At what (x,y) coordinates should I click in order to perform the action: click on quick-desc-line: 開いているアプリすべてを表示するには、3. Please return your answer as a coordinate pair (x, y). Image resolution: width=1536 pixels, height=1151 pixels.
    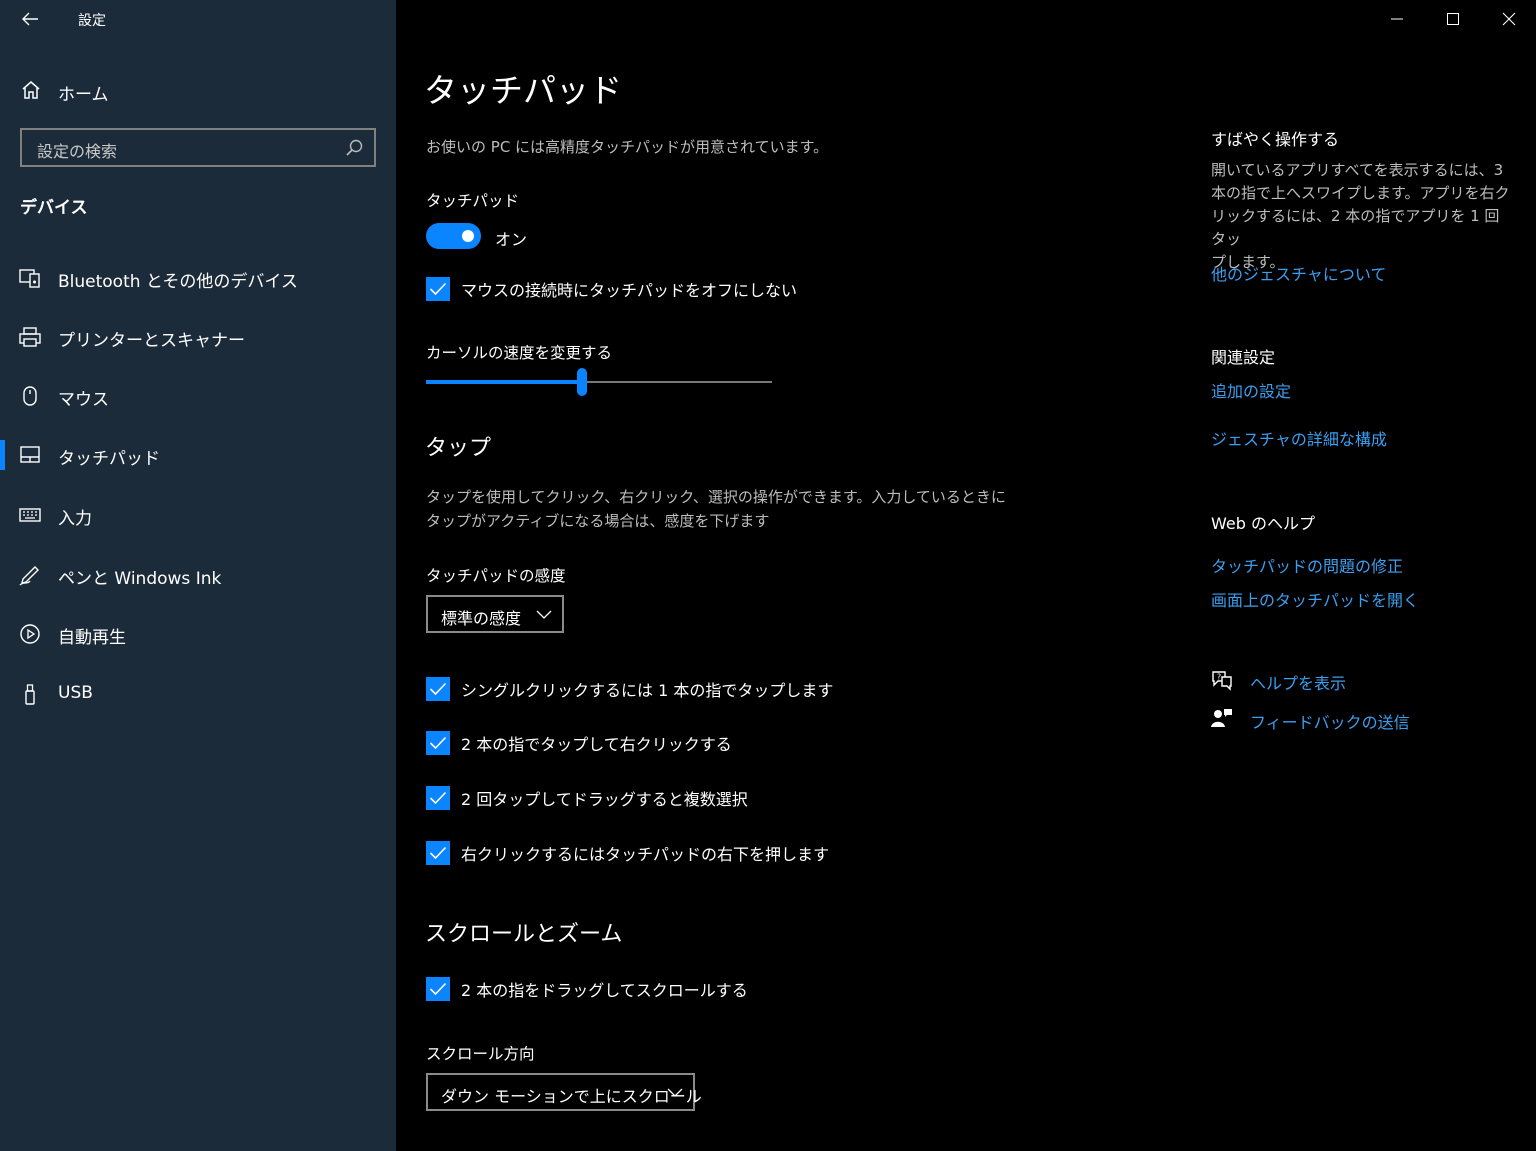
    Looking at the image, I should click on (1357, 170).